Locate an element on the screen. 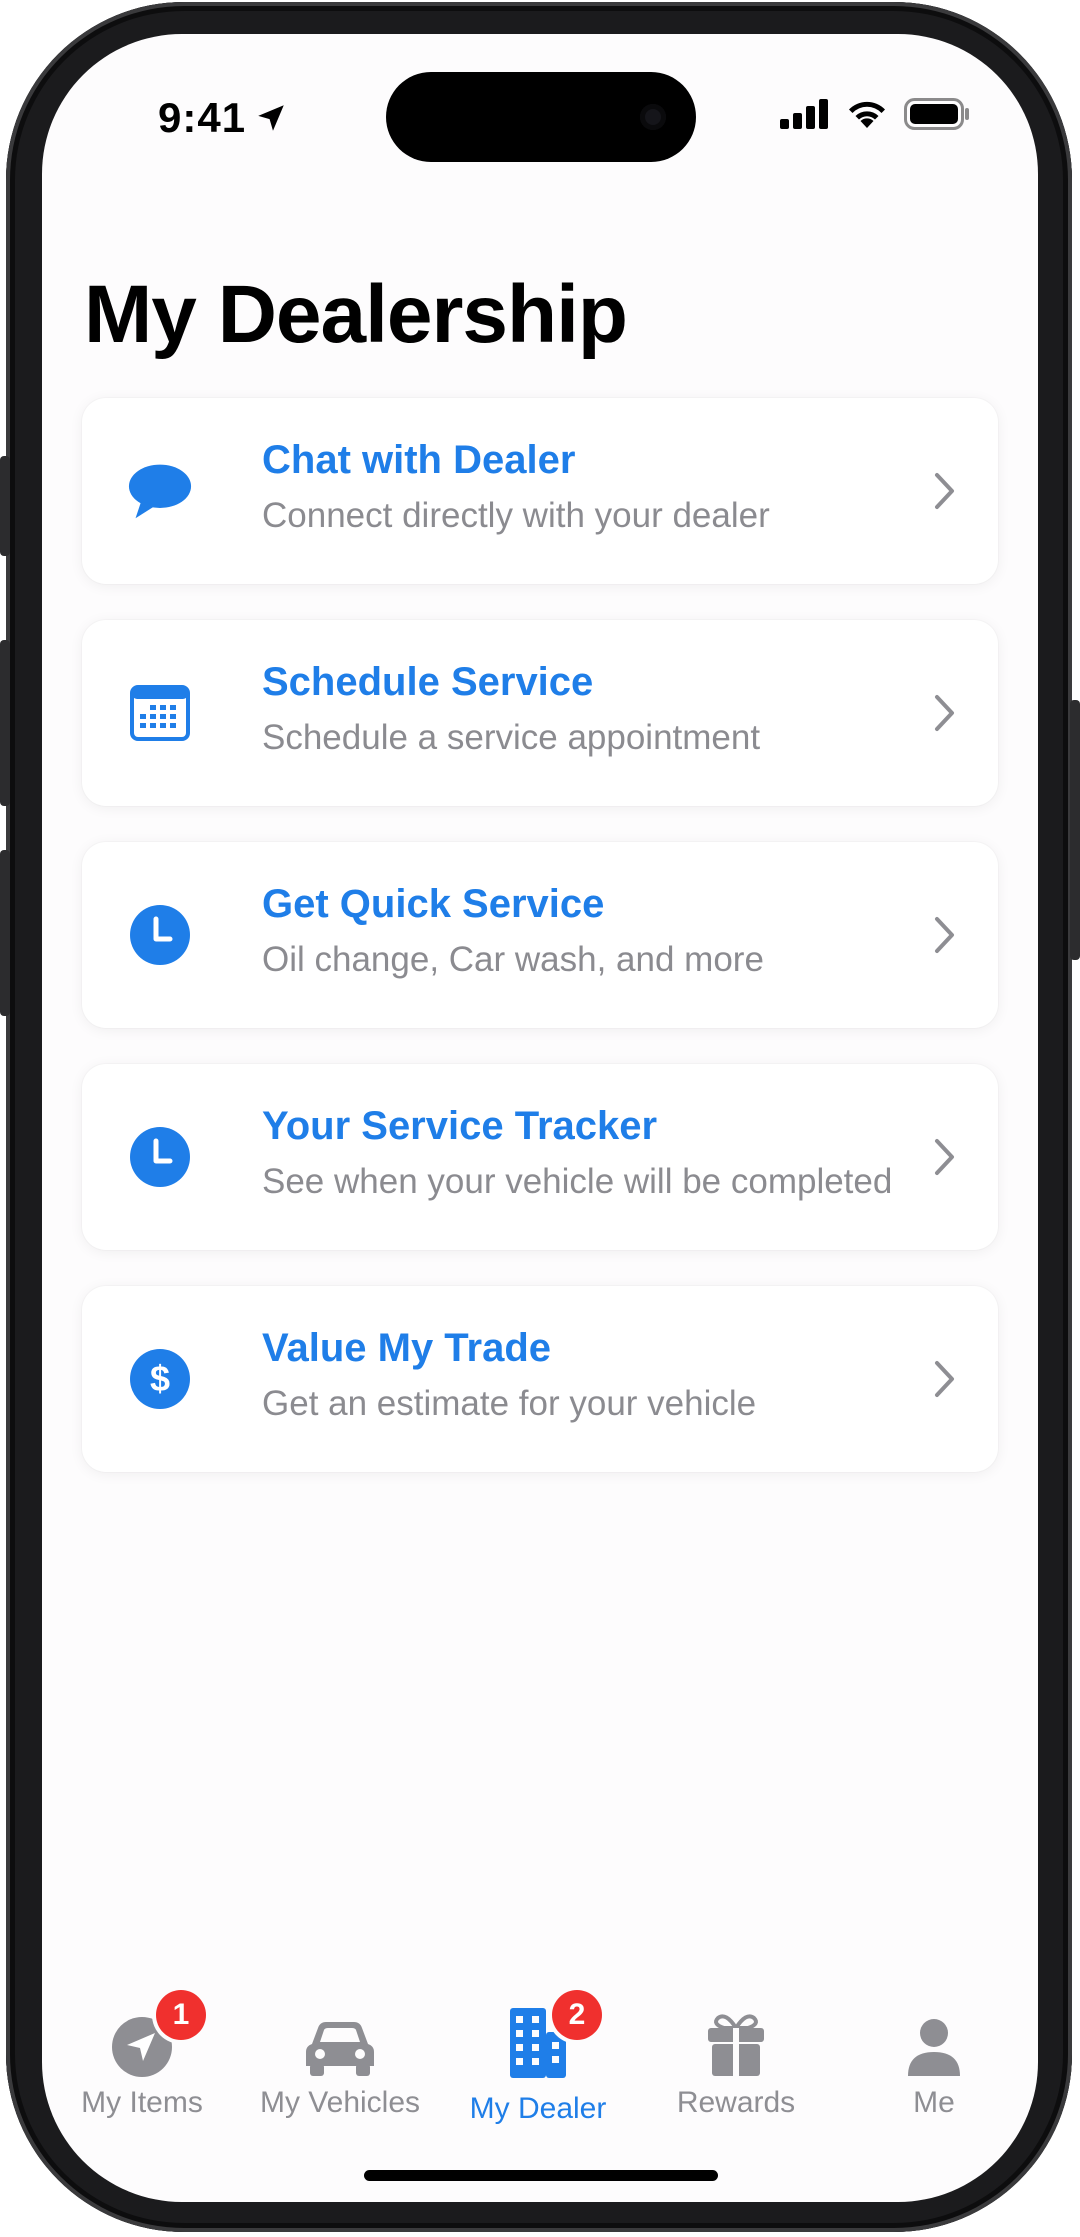 The width and height of the screenshot is (1080, 2237). status-indicators is located at coordinates (875, 114).